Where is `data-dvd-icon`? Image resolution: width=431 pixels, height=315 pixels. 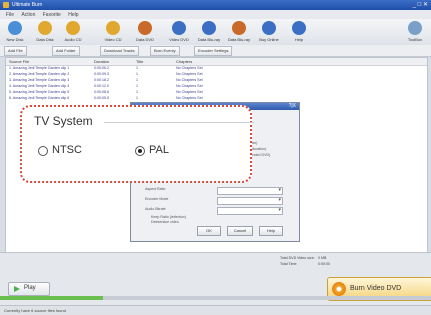 data-dvd-icon is located at coordinates (145, 28).